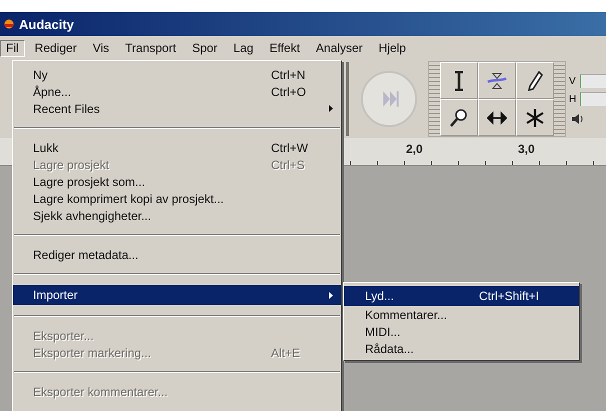 This screenshot has width=606, height=411. Describe the element at coordinates (415, 150) in the screenshot. I see `ruler-label: 2,0` at that location.